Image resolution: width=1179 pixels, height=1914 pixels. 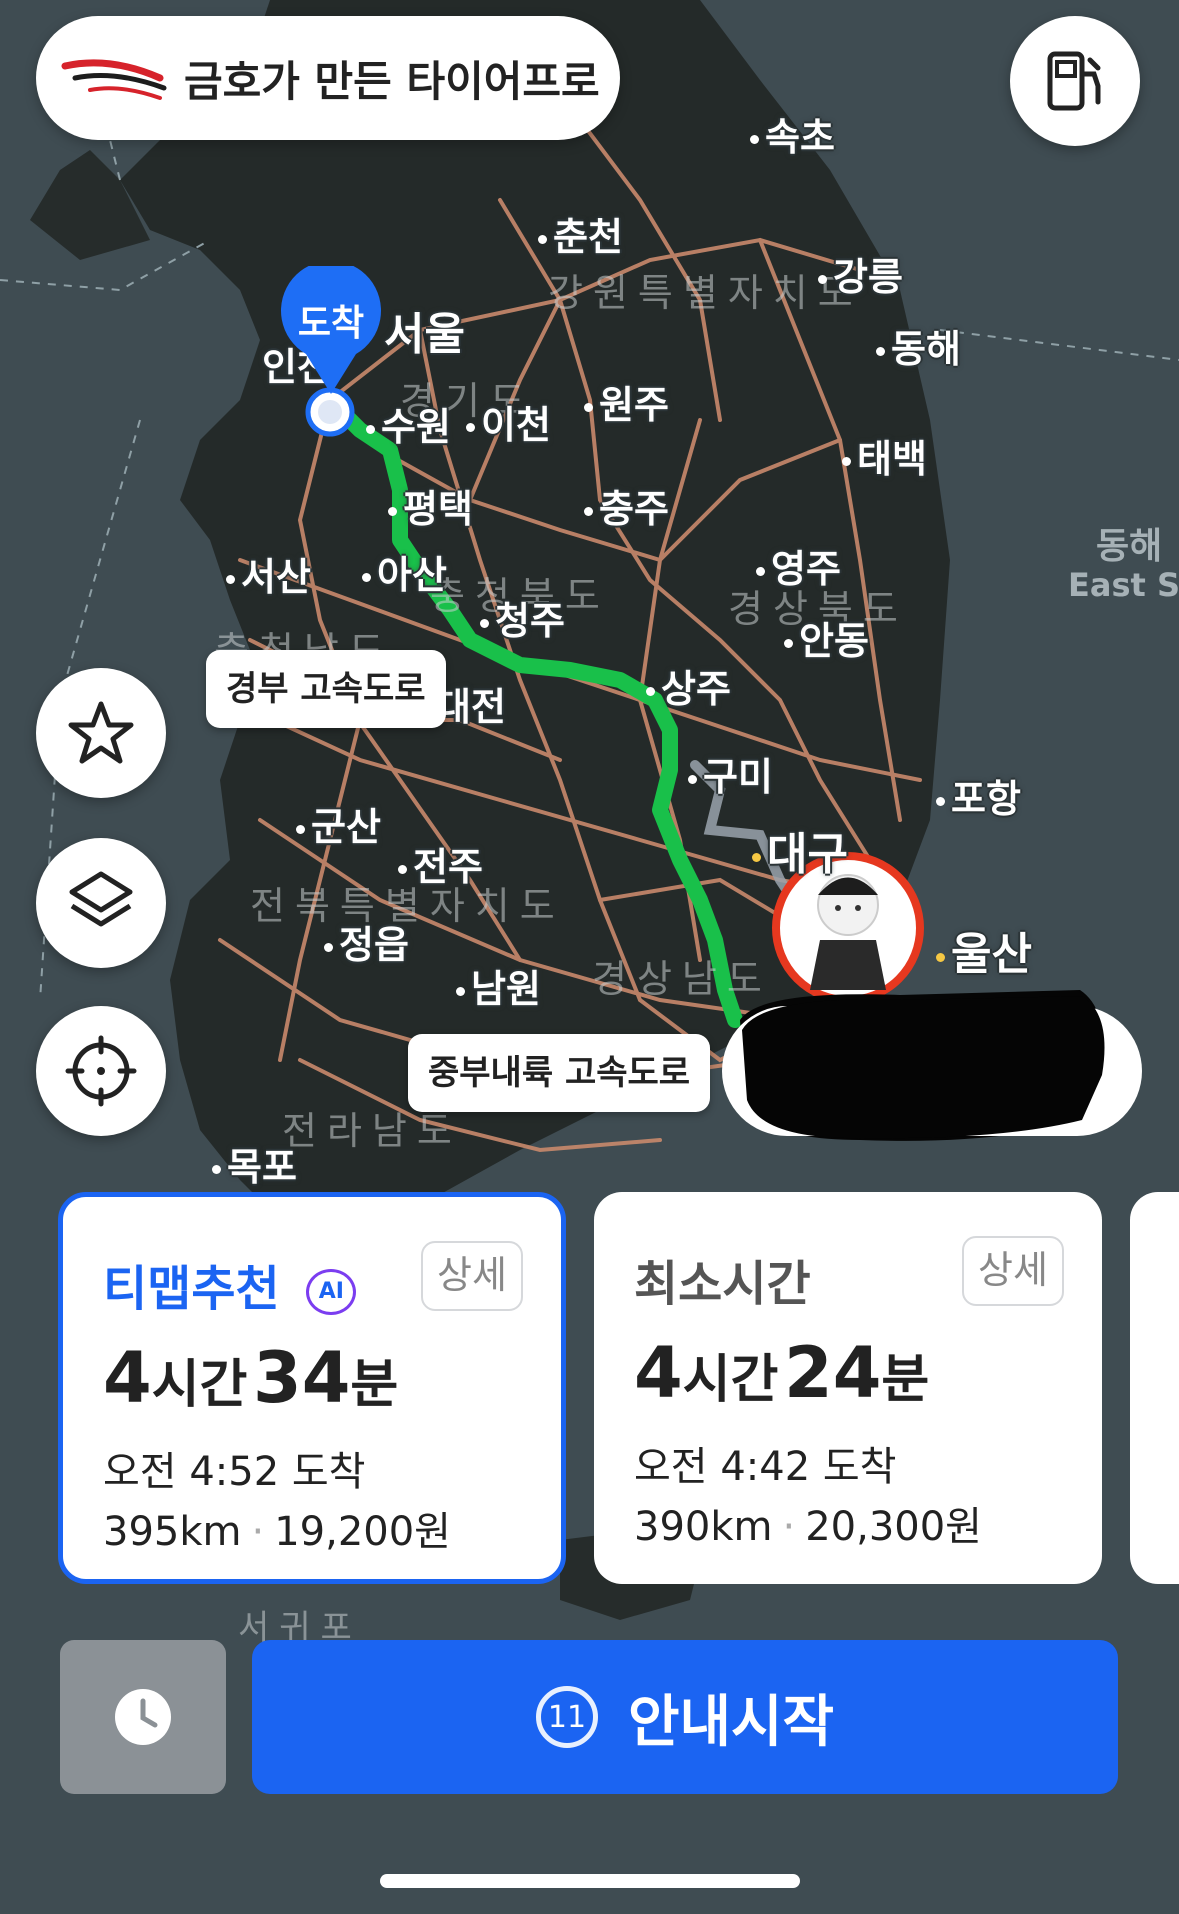 What do you see at coordinates (826, 637) in the screenshot?
I see `city-label: 안동` at bounding box center [826, 637].